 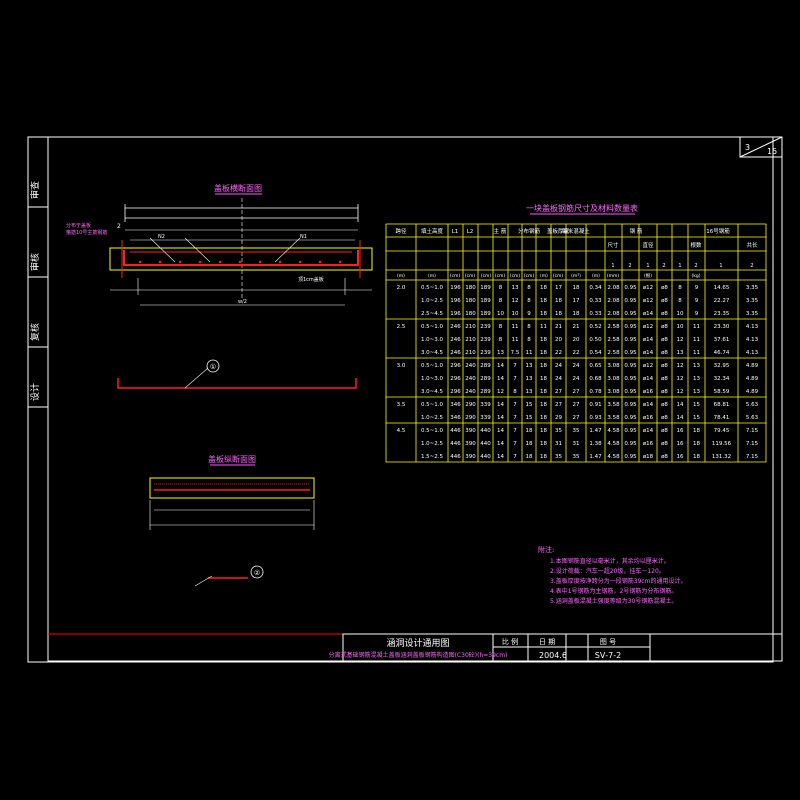 I want to click on table-header-1: 填土高度, so click(x=432, y=231).